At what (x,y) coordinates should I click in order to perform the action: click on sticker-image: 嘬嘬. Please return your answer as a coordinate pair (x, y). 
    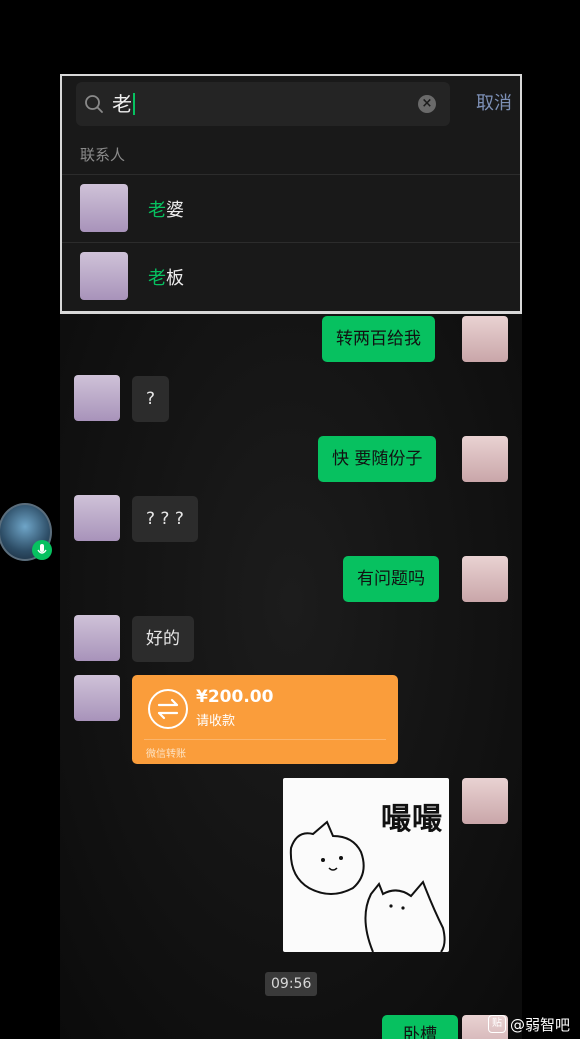
    Looking at the image, I should click on (366, 865).